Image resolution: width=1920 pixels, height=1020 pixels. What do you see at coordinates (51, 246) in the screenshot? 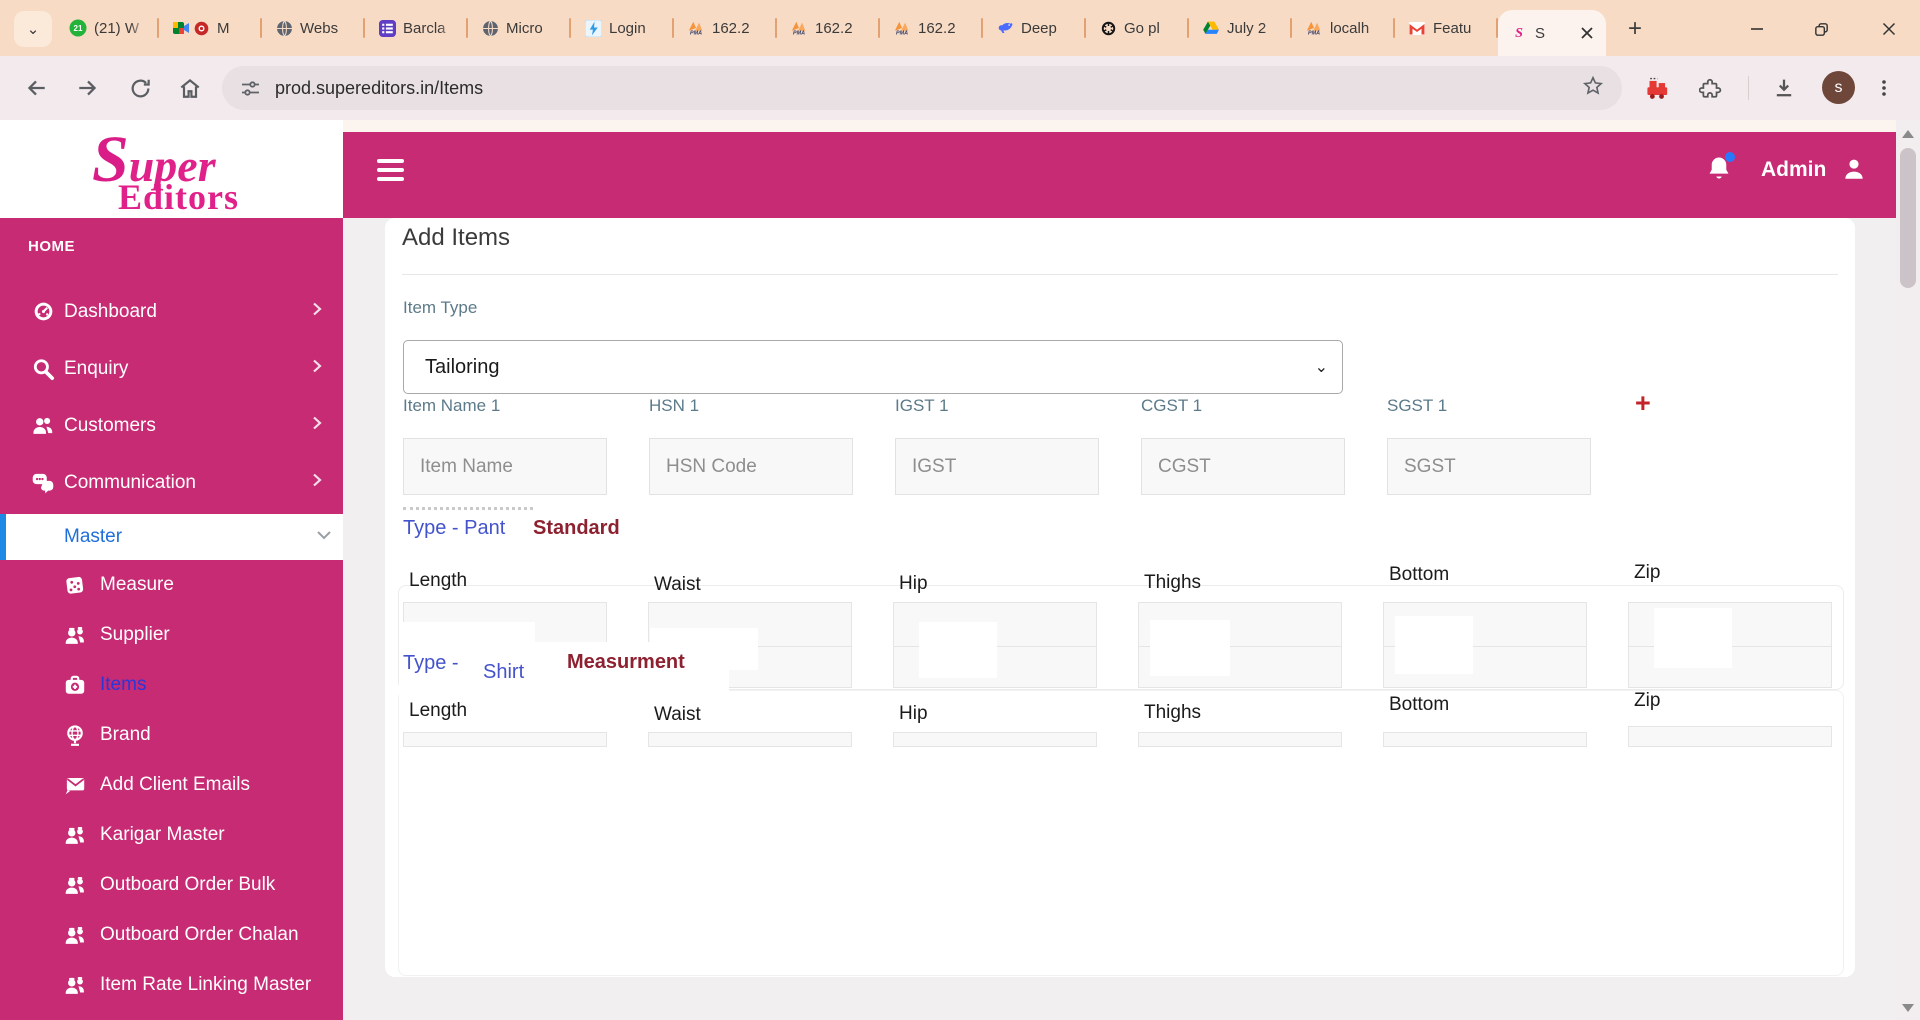
I see `sidebar-section-home: HOME` at bounding box center [51, 246].